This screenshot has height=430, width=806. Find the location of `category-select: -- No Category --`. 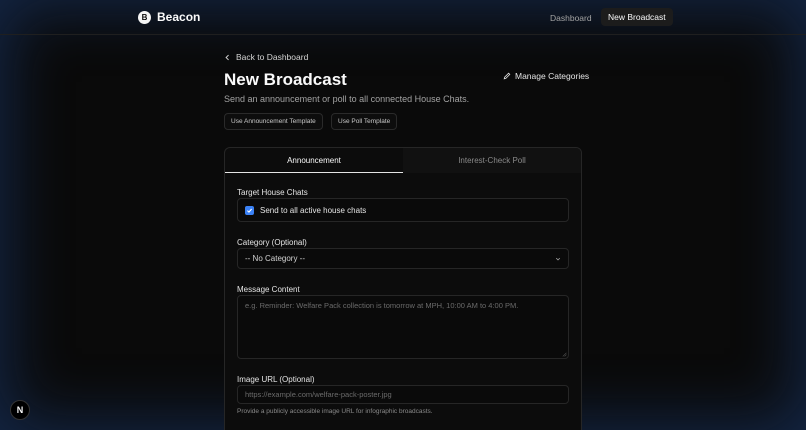

category-select: -- No Category -- is located at coordinates (403, 258).